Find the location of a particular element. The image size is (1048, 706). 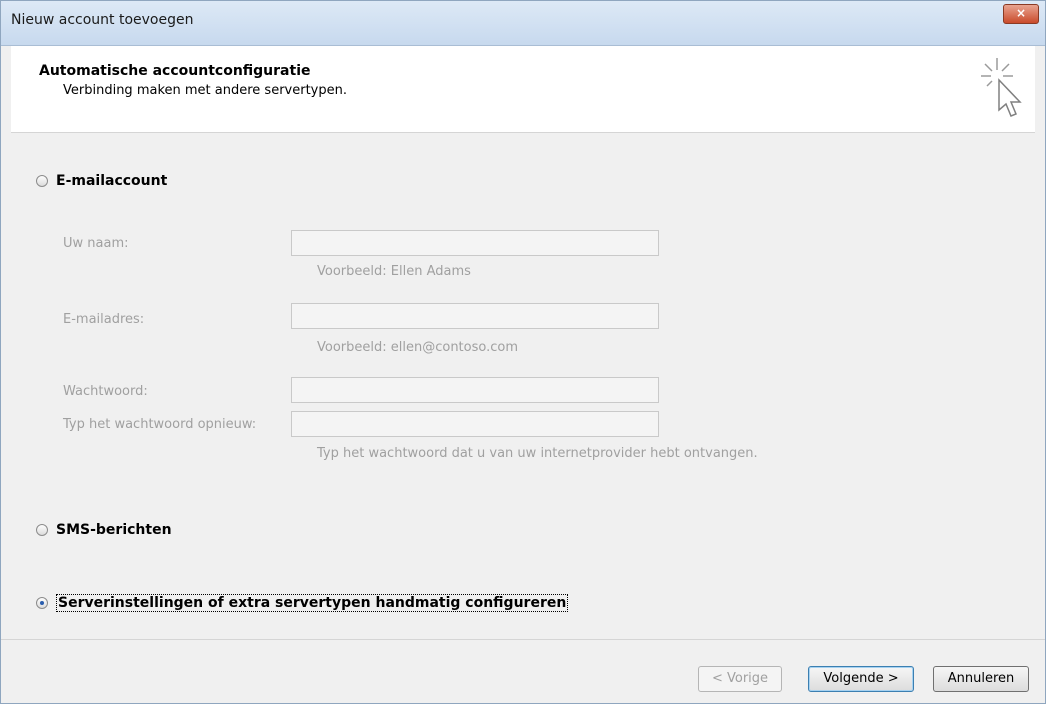

password-repeat-field is located at coordinates (475, 424).